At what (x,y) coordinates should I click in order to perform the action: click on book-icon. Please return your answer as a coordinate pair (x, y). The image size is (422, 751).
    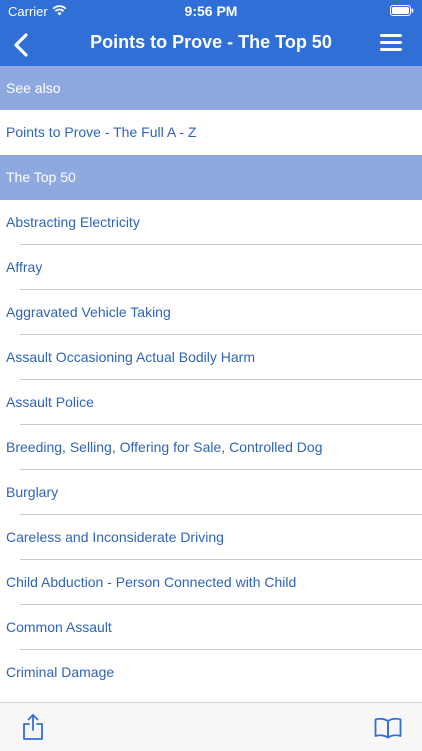
    Looking at the image, I should click on (388, 728).